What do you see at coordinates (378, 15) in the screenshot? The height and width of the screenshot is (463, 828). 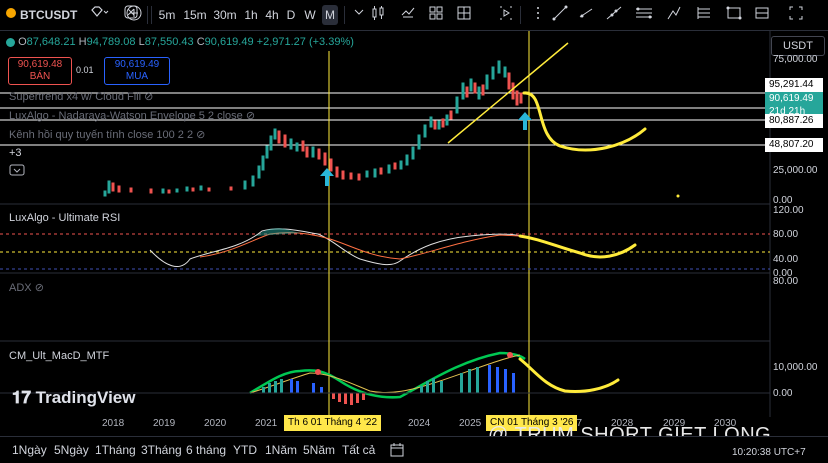 I see `candles-icon` at bounding box center [378, 15].